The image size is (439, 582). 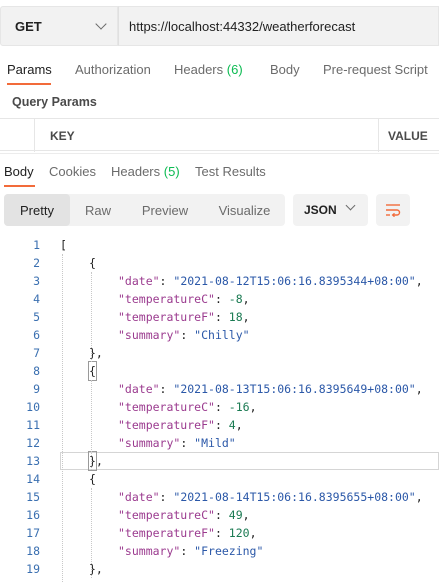 I want to click on json-number: 49, so click(x=235, y=515).